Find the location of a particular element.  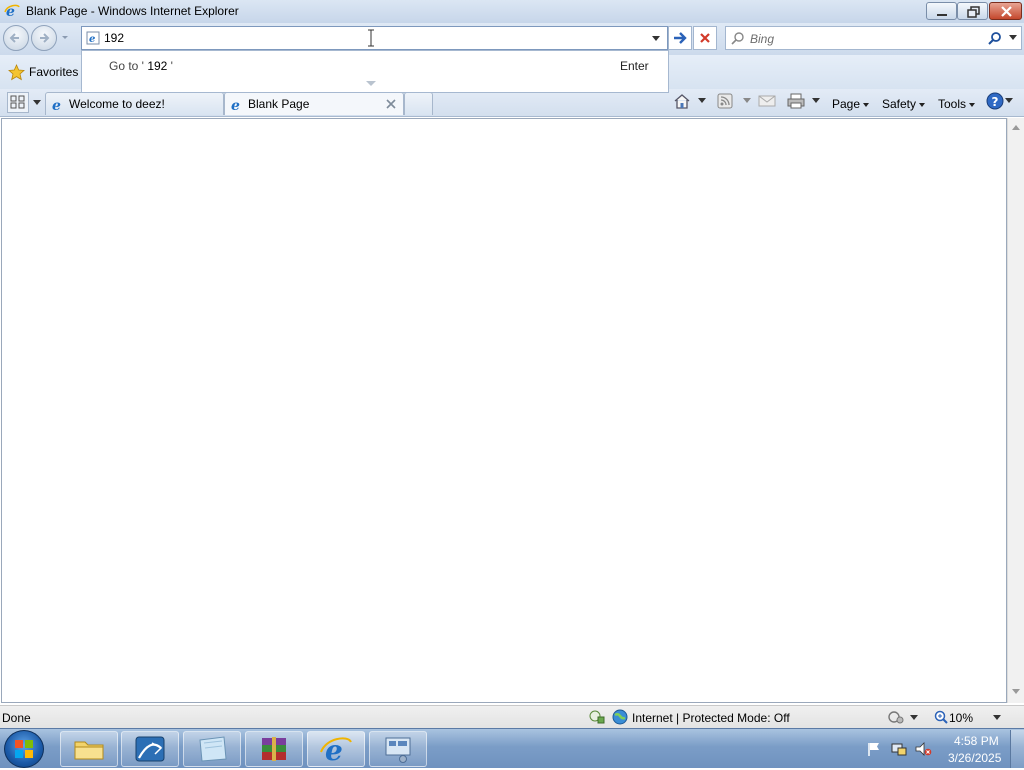

tools-menu: Tools is located at coordinates (957, 104).